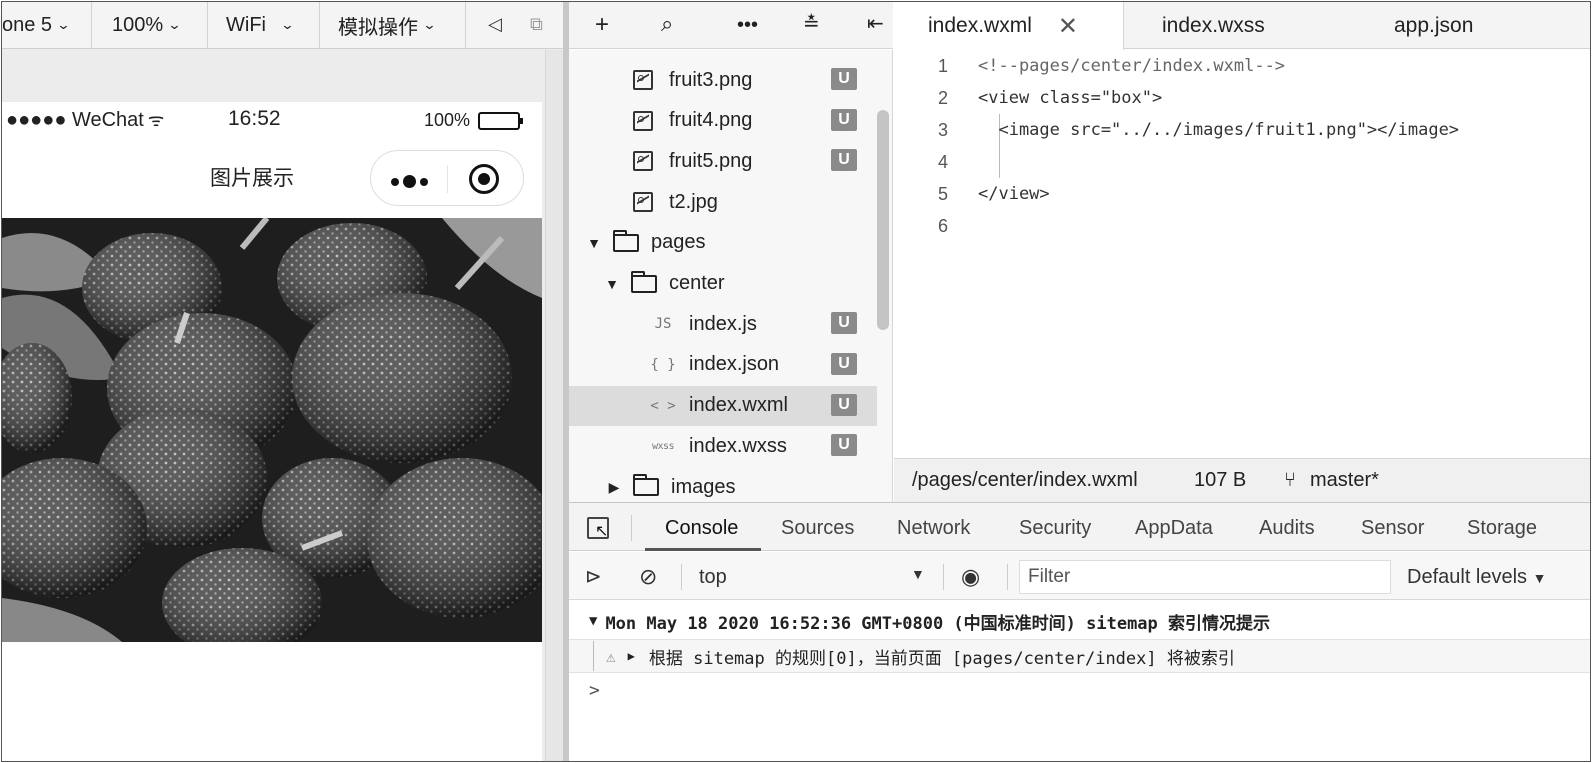 This screenshot has width=1592, height=763. I want to click on git-branch: master*, so click(1344, 480).